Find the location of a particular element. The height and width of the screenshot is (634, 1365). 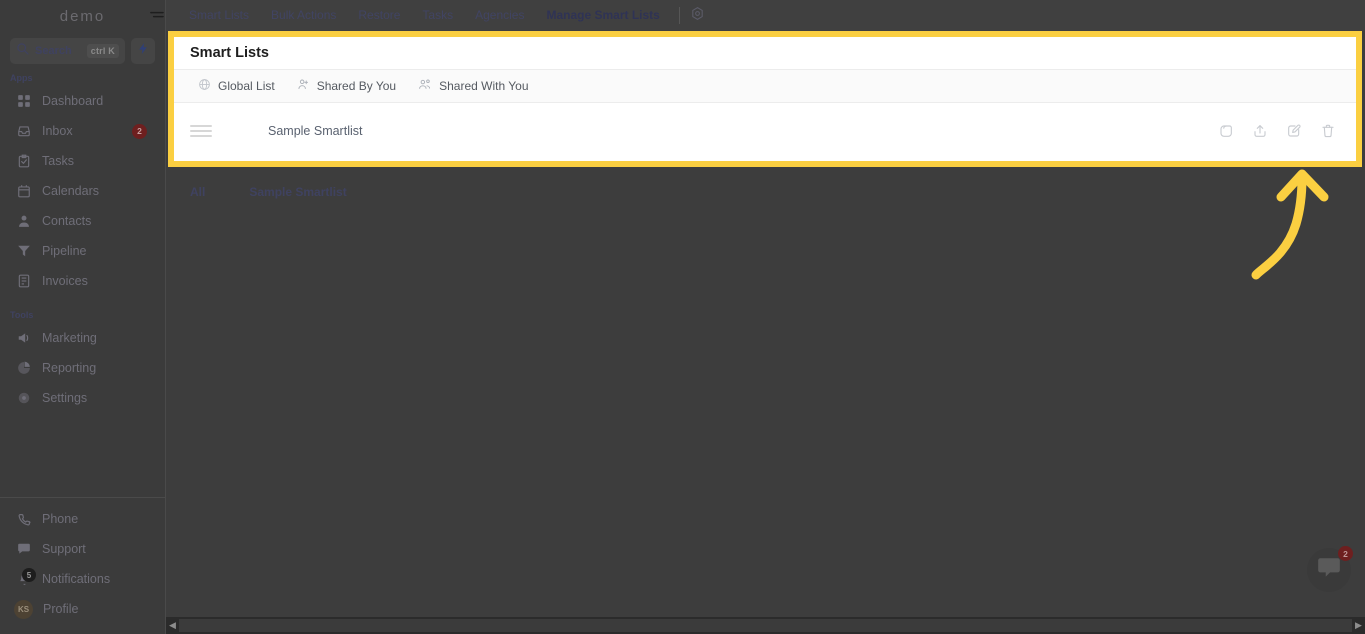

sidebar-item-label: Support is located at coordinates (64, 549).